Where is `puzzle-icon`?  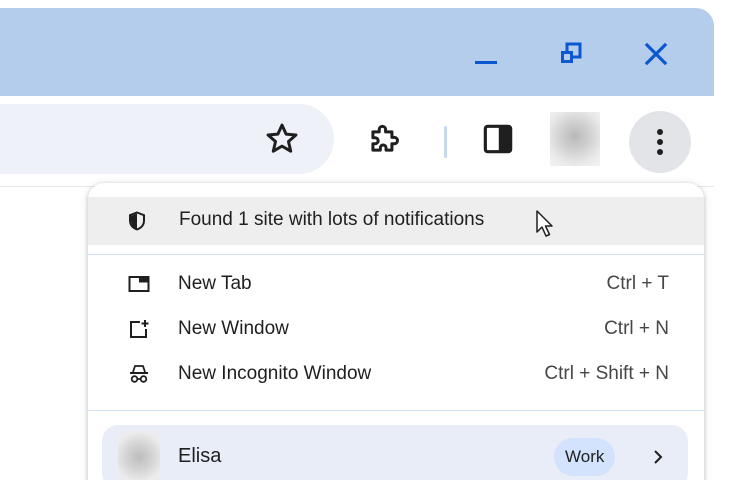
puzzle-icon is located at coordinates (385, 138).